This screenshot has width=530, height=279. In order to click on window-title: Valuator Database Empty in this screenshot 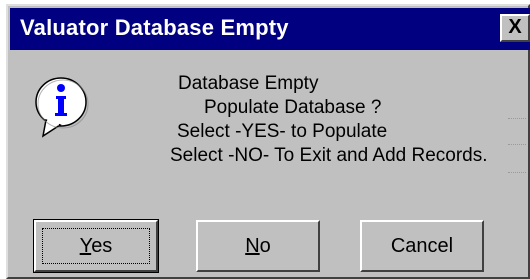, I will do `click(154, 27)`.